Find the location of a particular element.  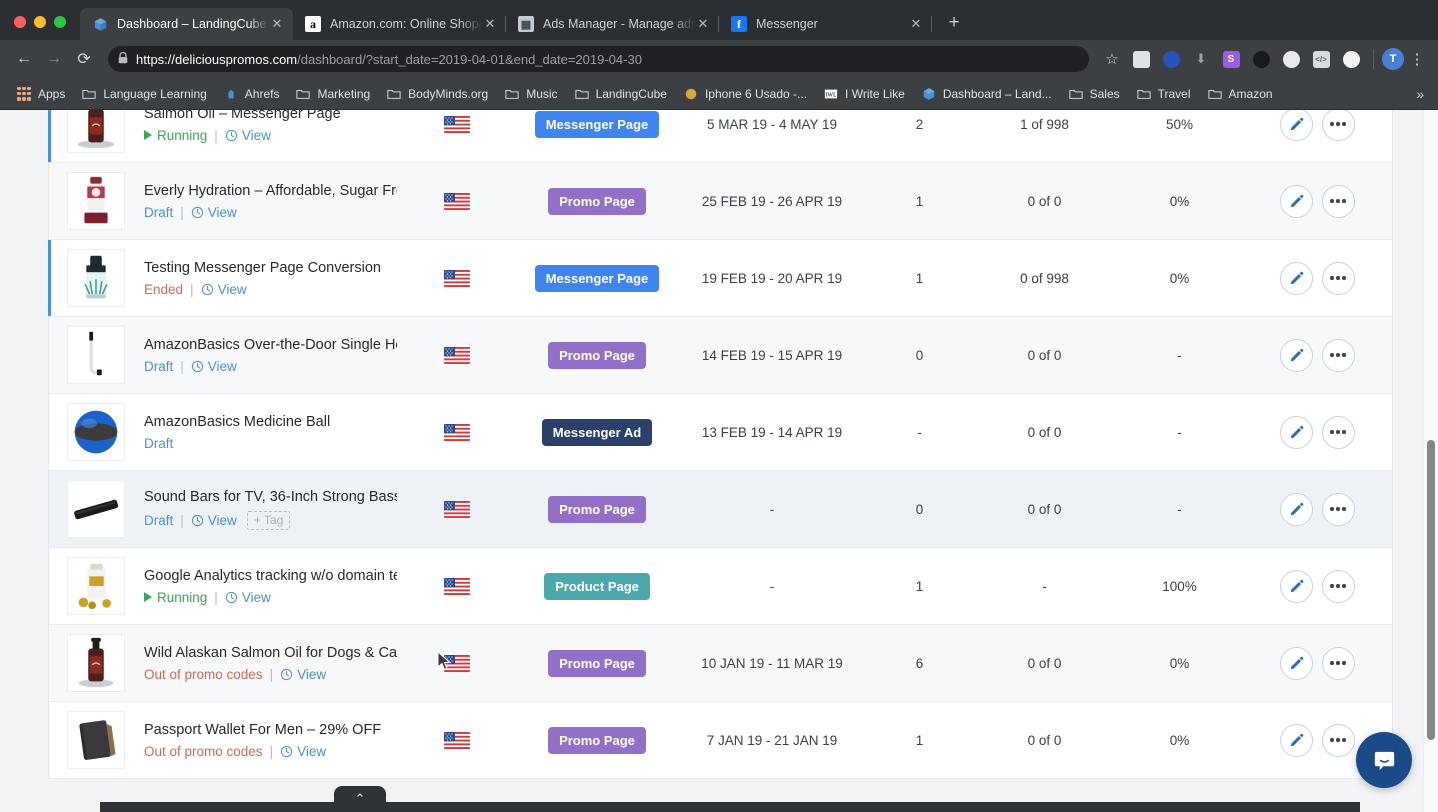

tab-amazon: a Amazon.com: Online Shopping ✕ is located at coordinates (399, 24).